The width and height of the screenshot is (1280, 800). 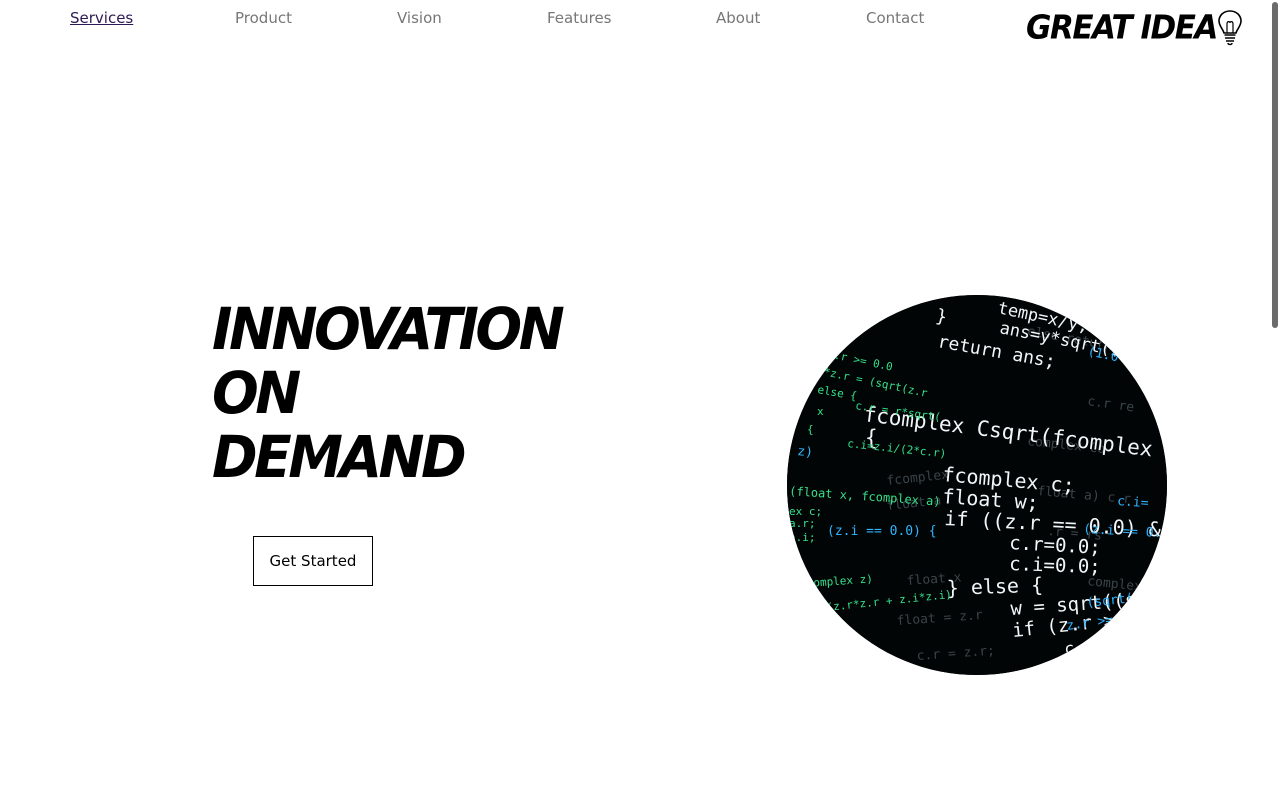 What do you see at coordinates (738, 18) in the screenshot?
I see `nav-link-about: About` at bounding box center [738, 18].